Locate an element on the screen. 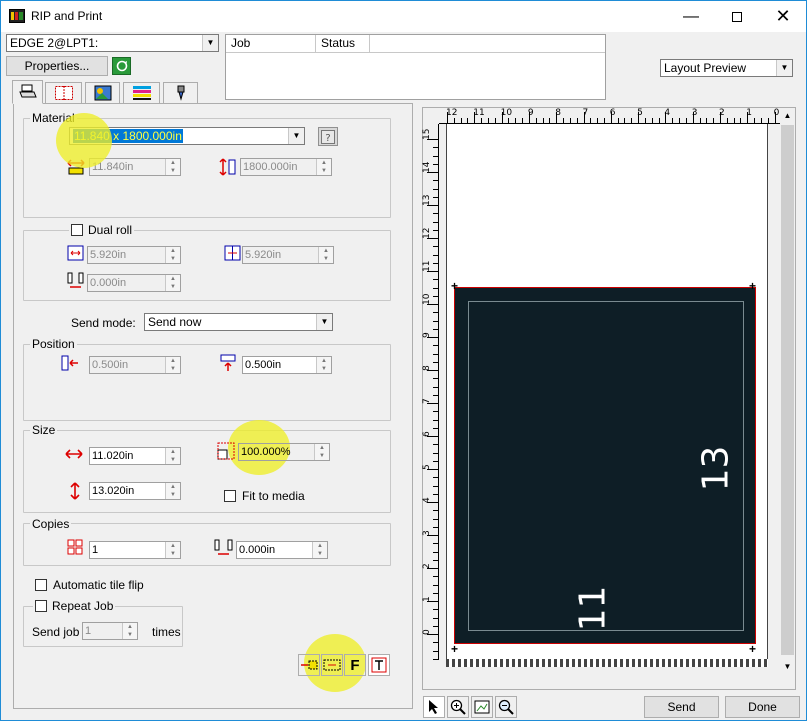 This screenshot has height=721, width=807. zoom-out-icon is located at coordinates (506, 707).